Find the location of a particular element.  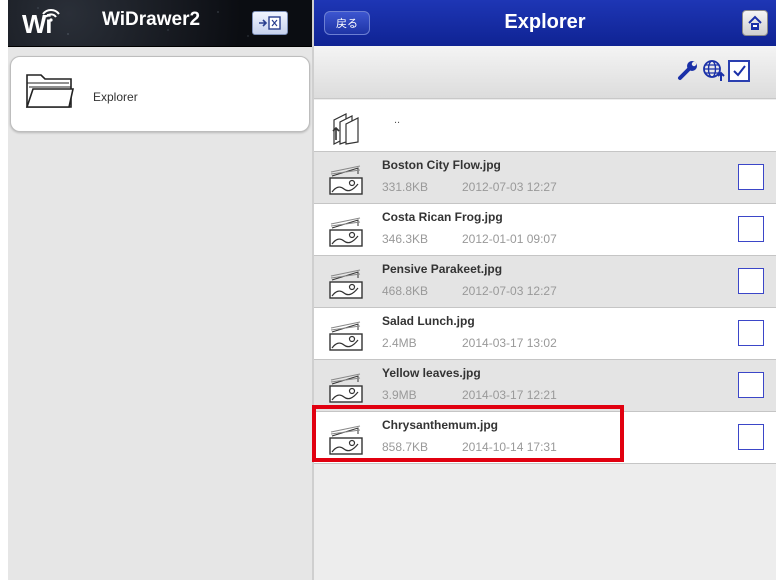

file-meta: 346.3KB 2012-01-01 09:07 is located at coordinates (469, 239).